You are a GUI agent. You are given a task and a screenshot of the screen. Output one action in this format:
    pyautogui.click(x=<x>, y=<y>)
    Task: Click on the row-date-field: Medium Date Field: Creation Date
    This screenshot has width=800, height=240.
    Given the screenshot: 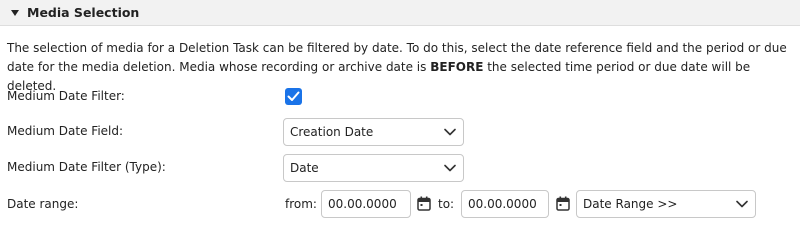 What is the action you would take?
    pyautogui.click(x=400, y=132)
    